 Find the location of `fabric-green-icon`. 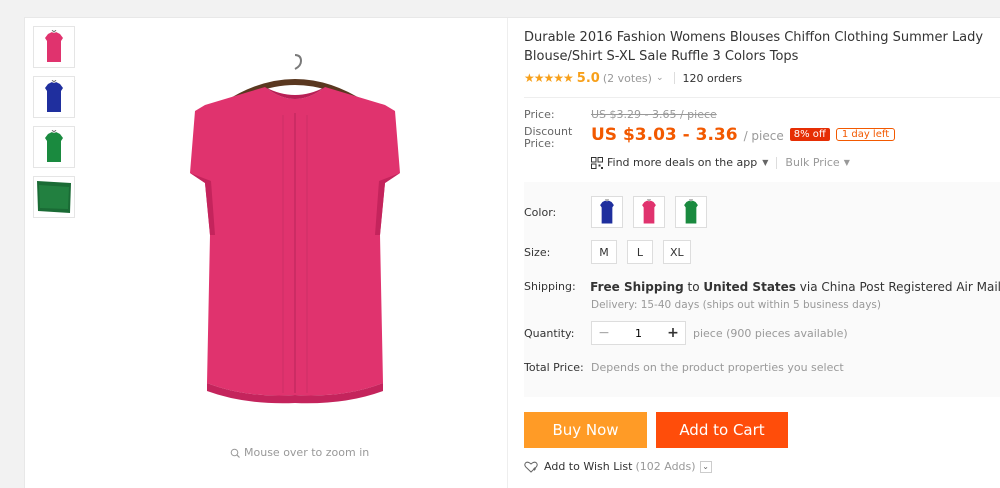

fabric-green-icon is located at coordinates (54, 197).